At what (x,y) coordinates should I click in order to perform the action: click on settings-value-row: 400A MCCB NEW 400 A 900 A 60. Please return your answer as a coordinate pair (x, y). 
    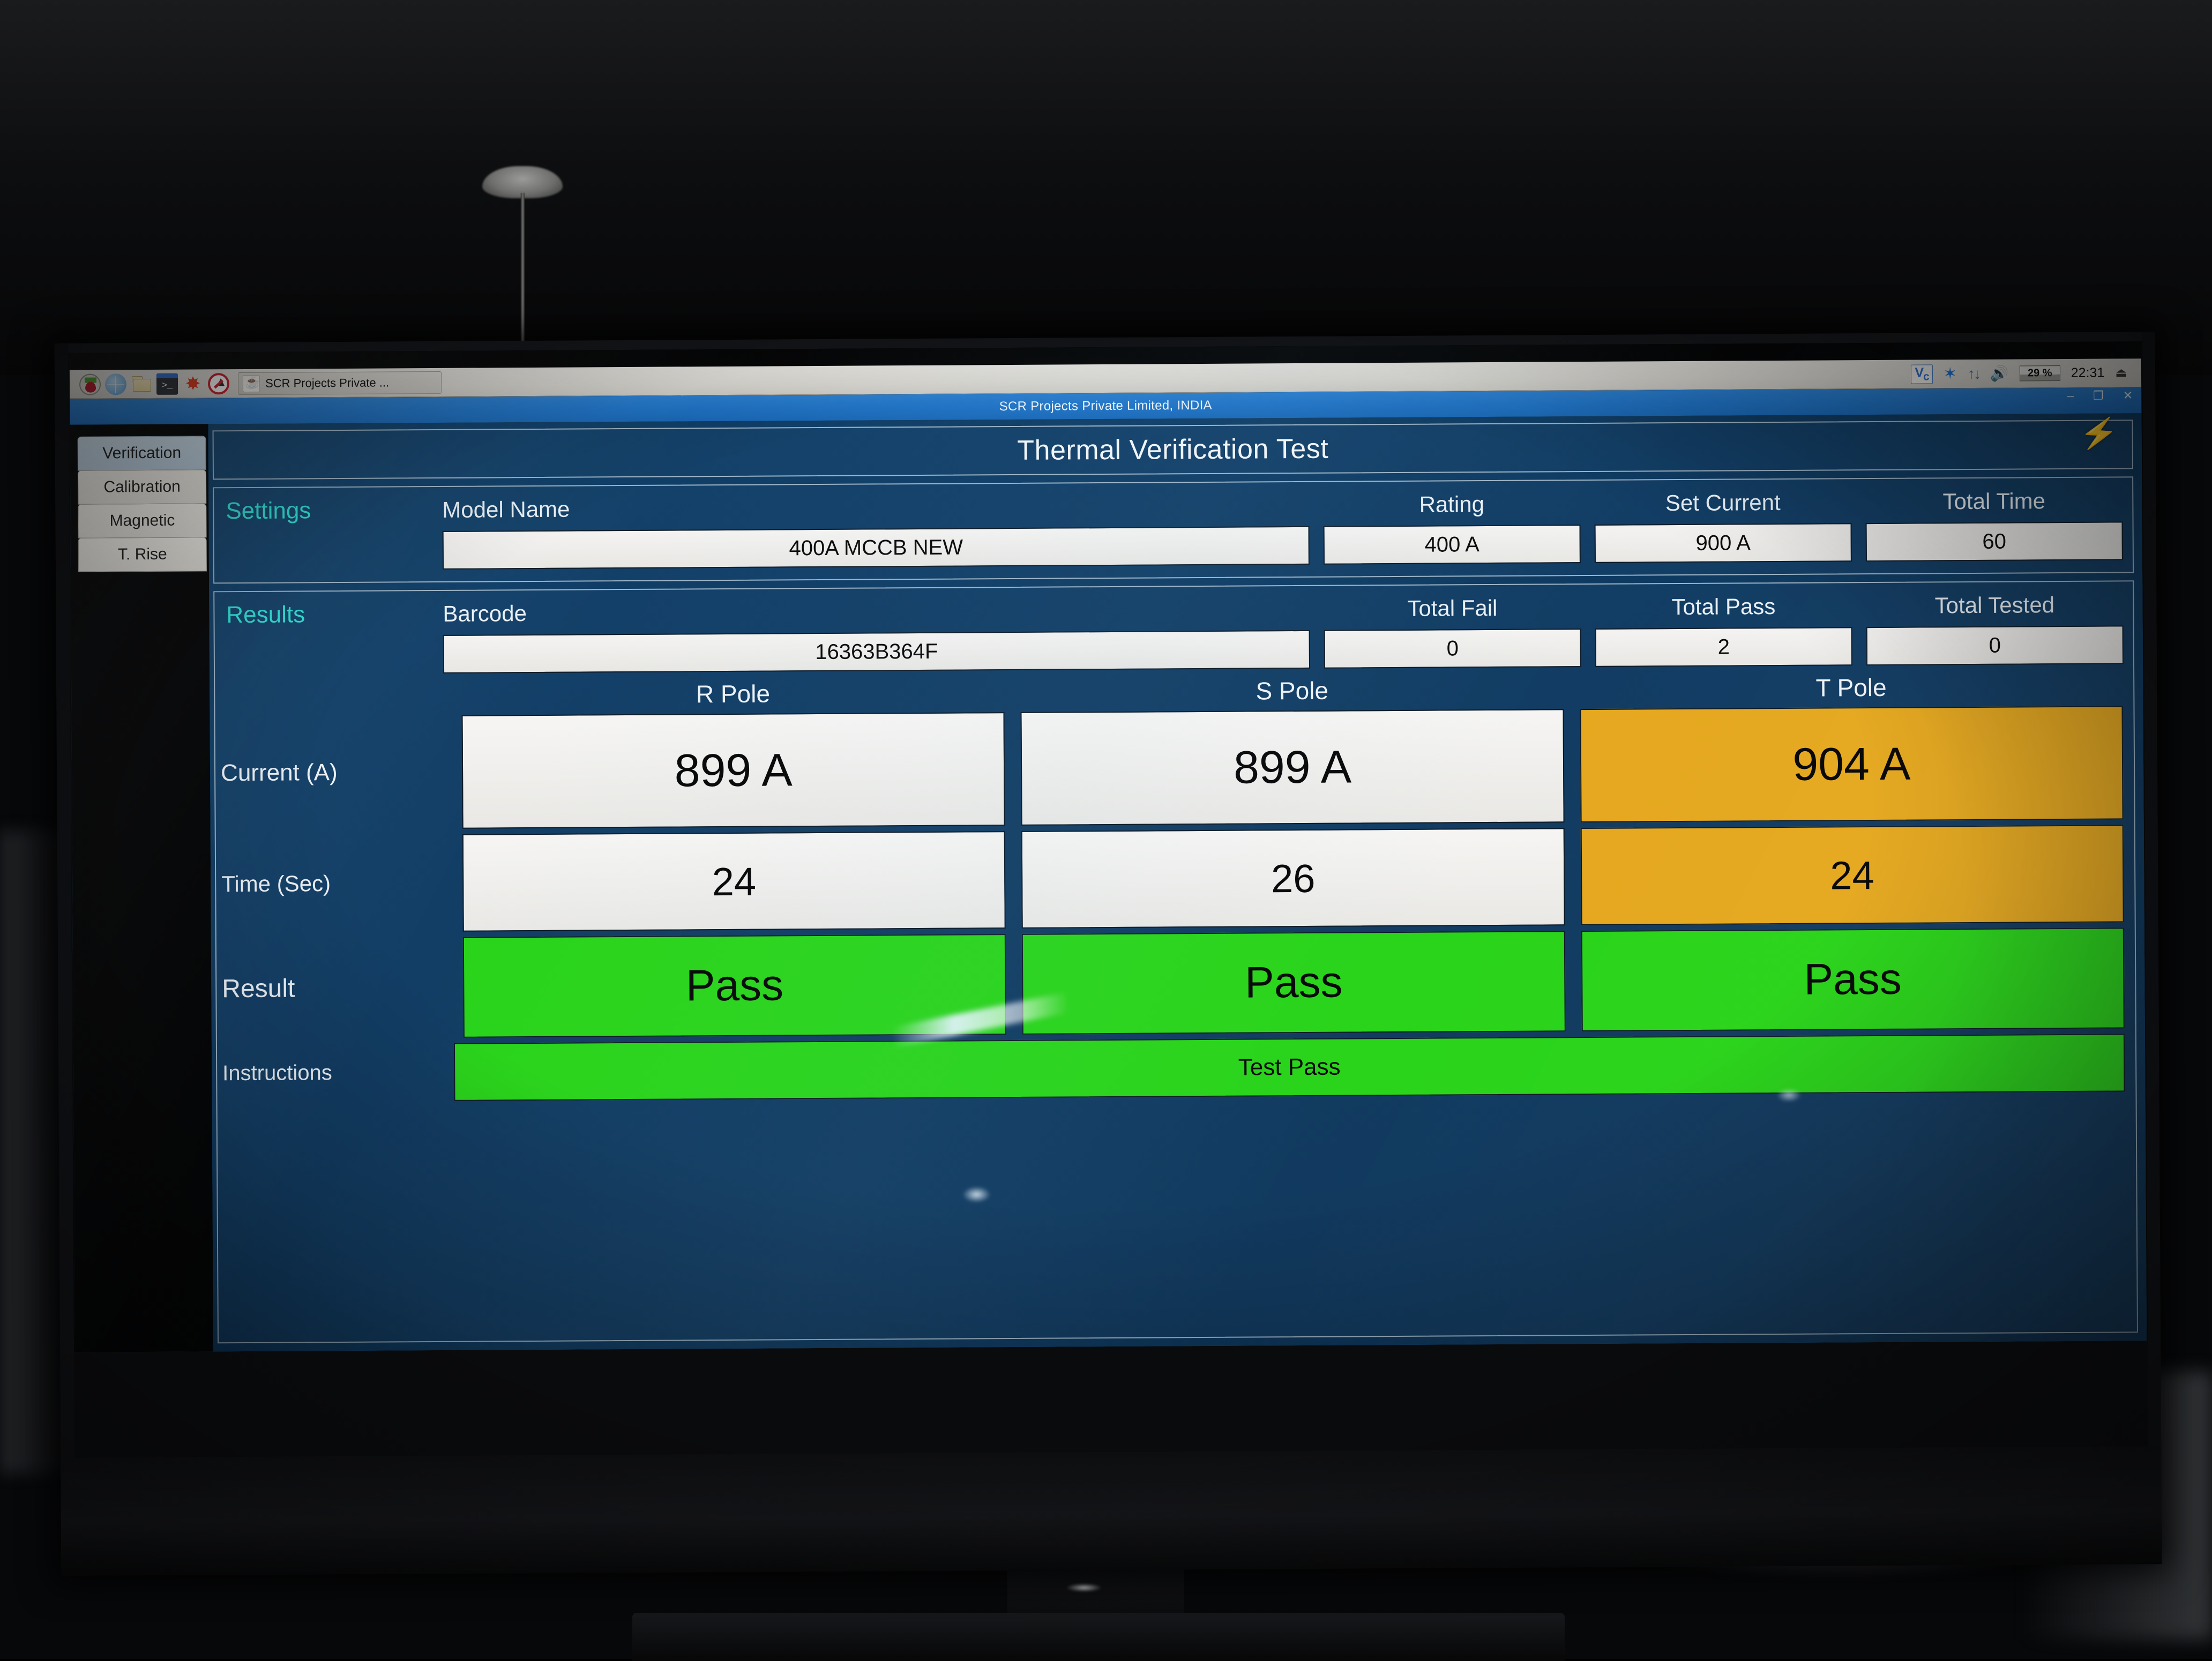
    Looking at the image, I should click on (1168, 546).